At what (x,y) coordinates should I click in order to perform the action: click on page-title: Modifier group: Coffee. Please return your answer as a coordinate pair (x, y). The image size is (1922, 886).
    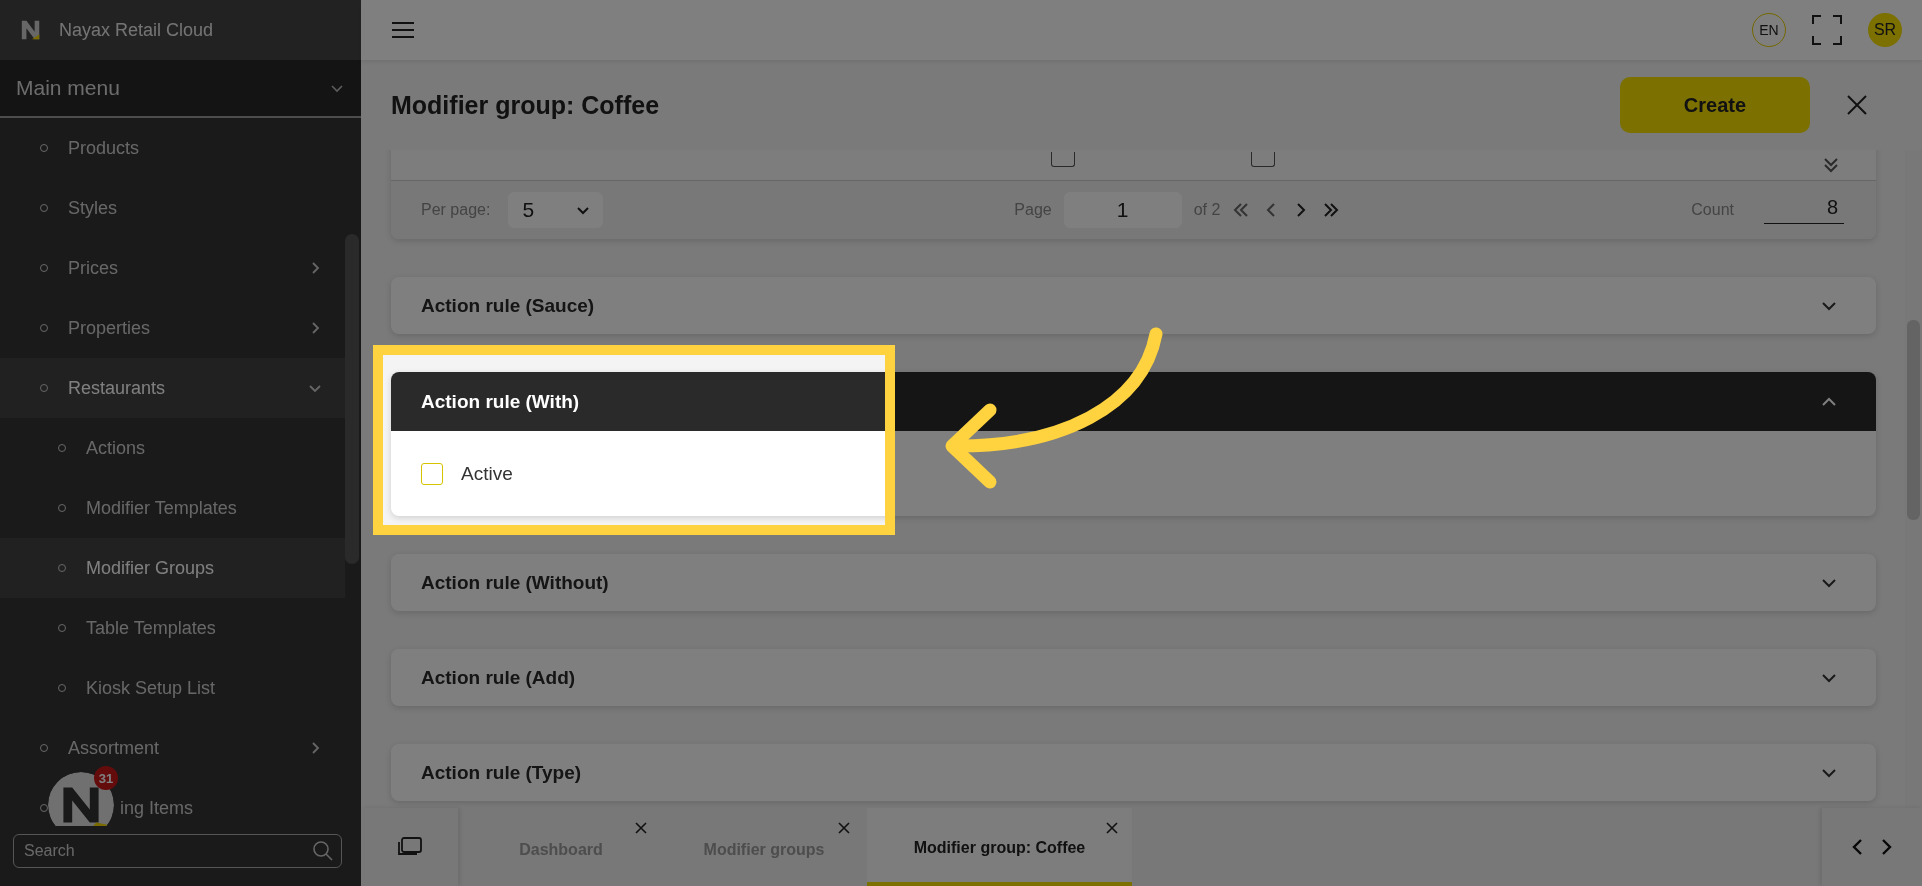
    Looking at the image, I should click on (526, 105).